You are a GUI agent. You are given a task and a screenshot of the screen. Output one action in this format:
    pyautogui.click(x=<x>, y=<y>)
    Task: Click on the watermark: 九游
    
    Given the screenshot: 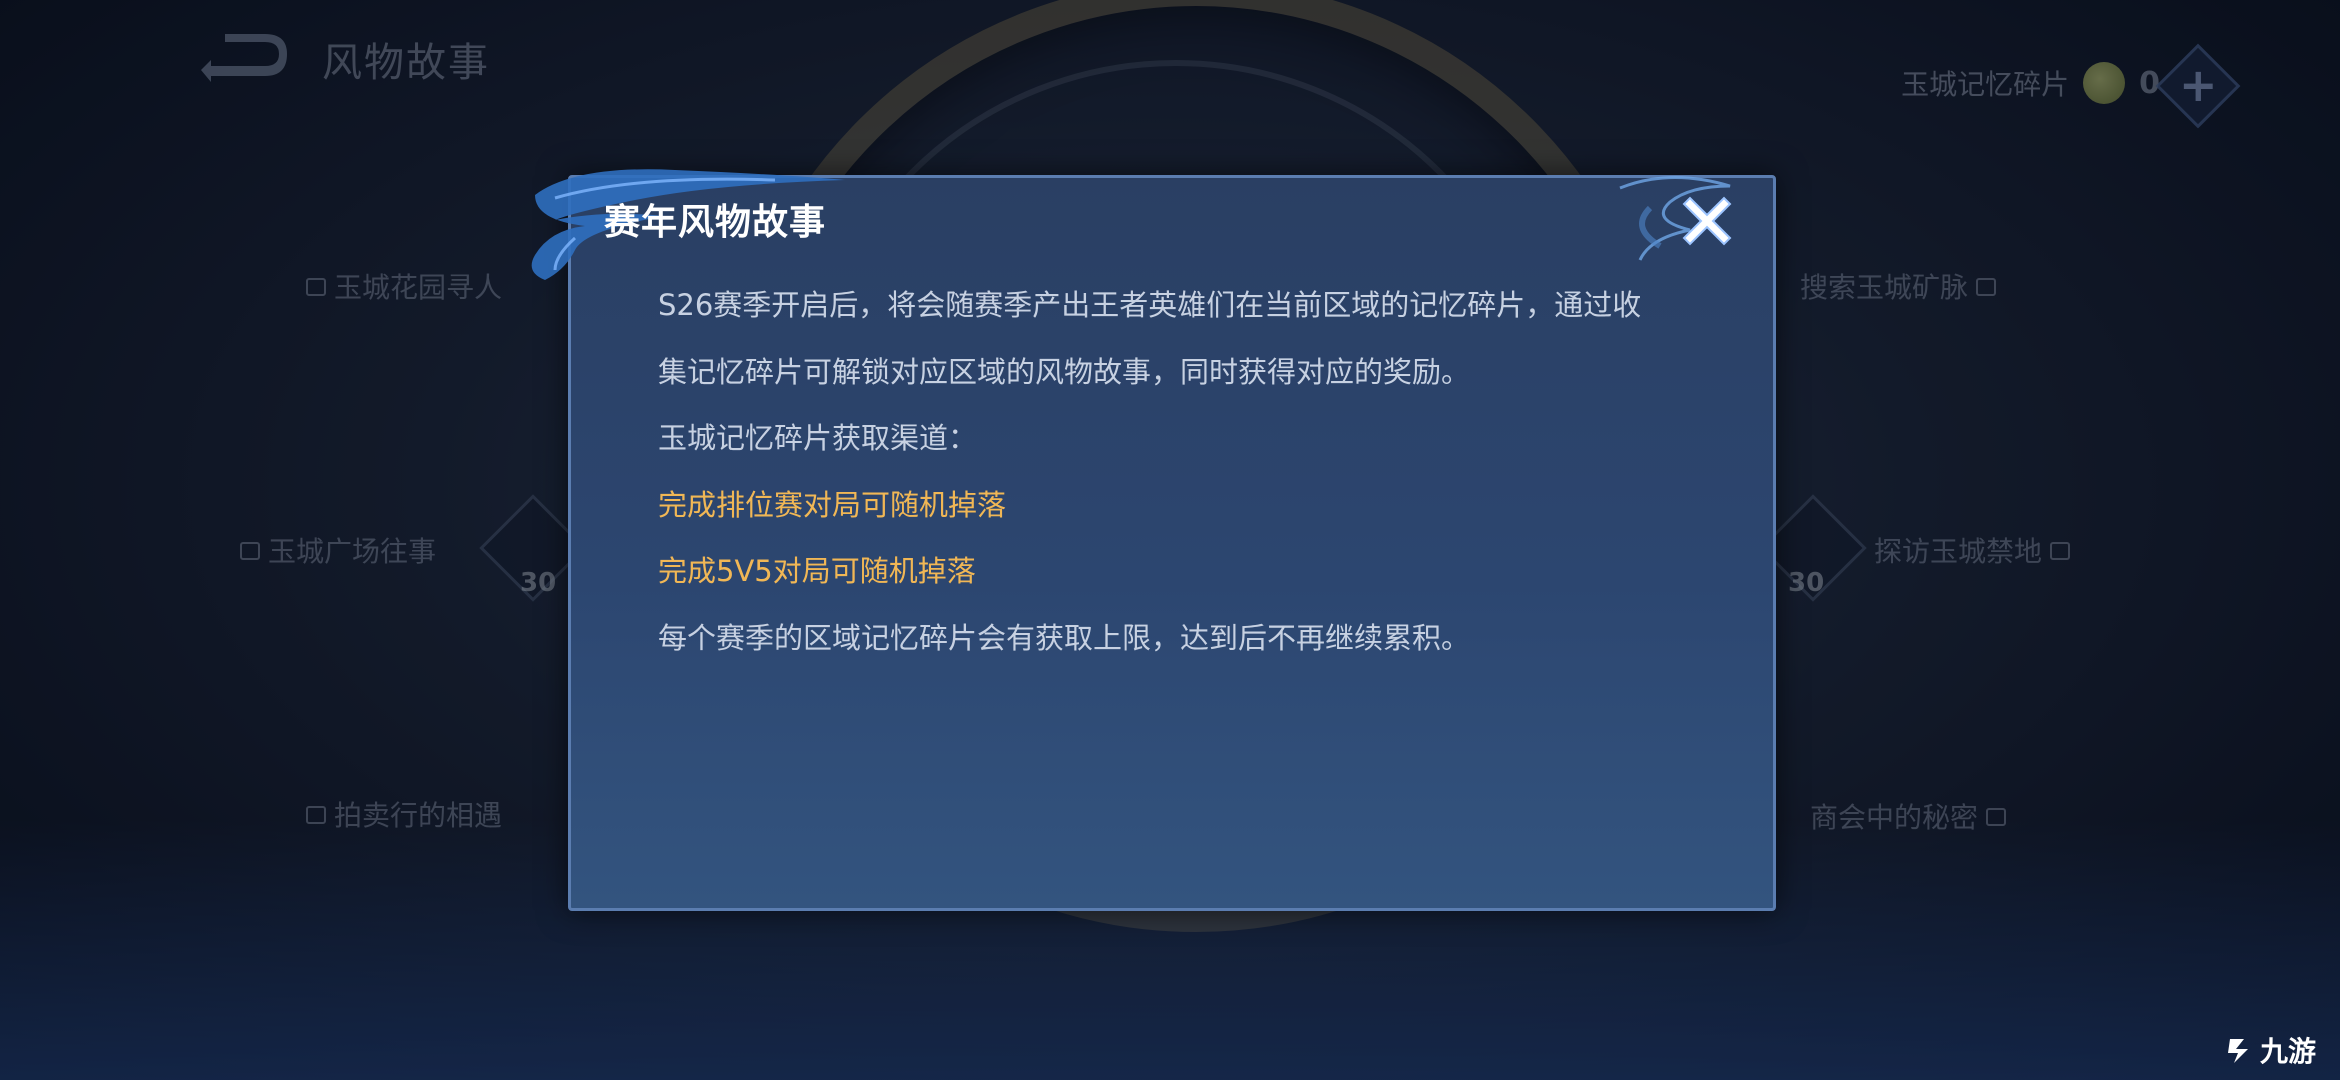 What is the action you would take?
    pyautogui.click(x=2270, y=1050)
    